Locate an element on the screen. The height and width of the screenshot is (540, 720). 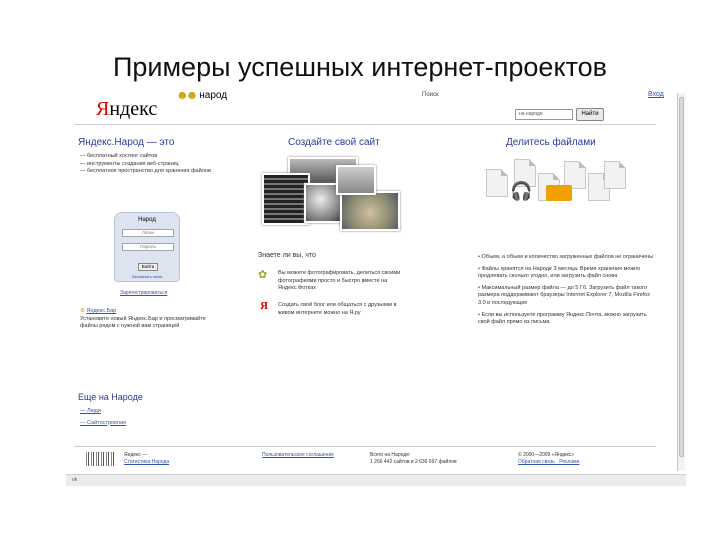
did-you-know-title: Знаете ли вы, что is located at coordinates (287, 255).